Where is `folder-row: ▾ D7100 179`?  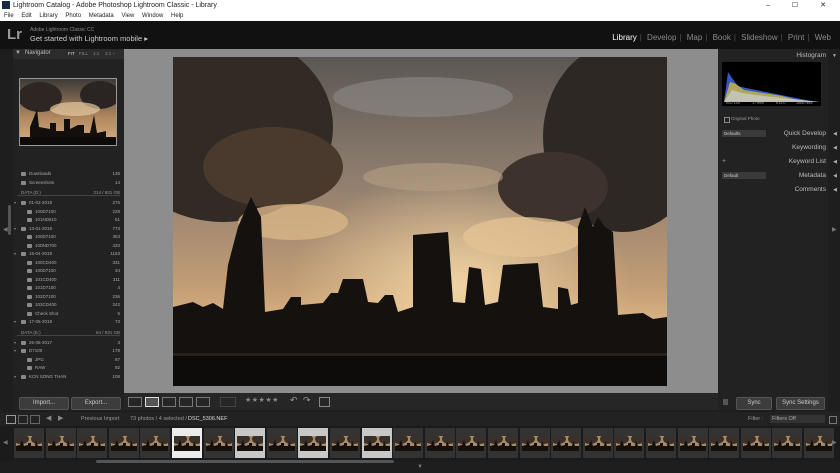
folder-row: ▾ D7100 179 is located at coordinates (68, 351).